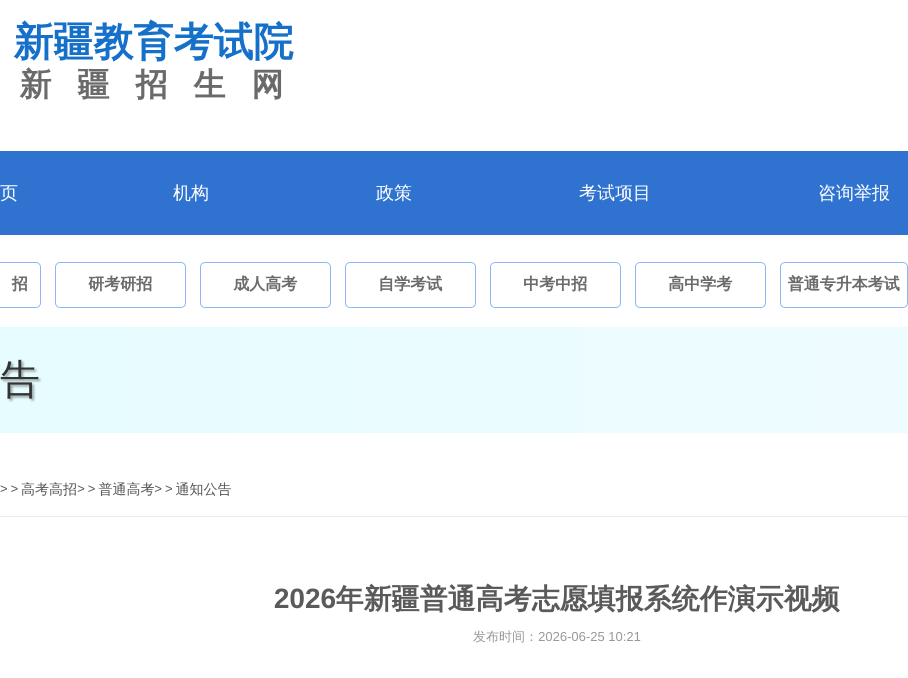 This screenshot has width=908, height=678. Describe the element at coordinates (555, 285) in the screenshot. I see `exam-category-button: 中考中招` at that location.